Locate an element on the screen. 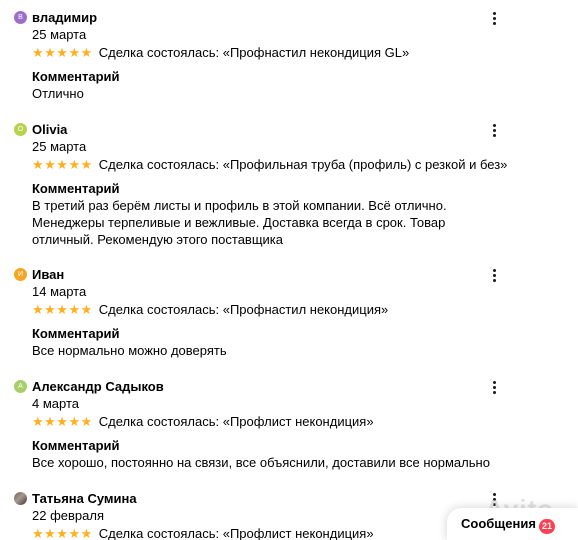 This screenshot has height=540, width=578. messages-button: Сообщения 21 is located at coordinates (512, 524).